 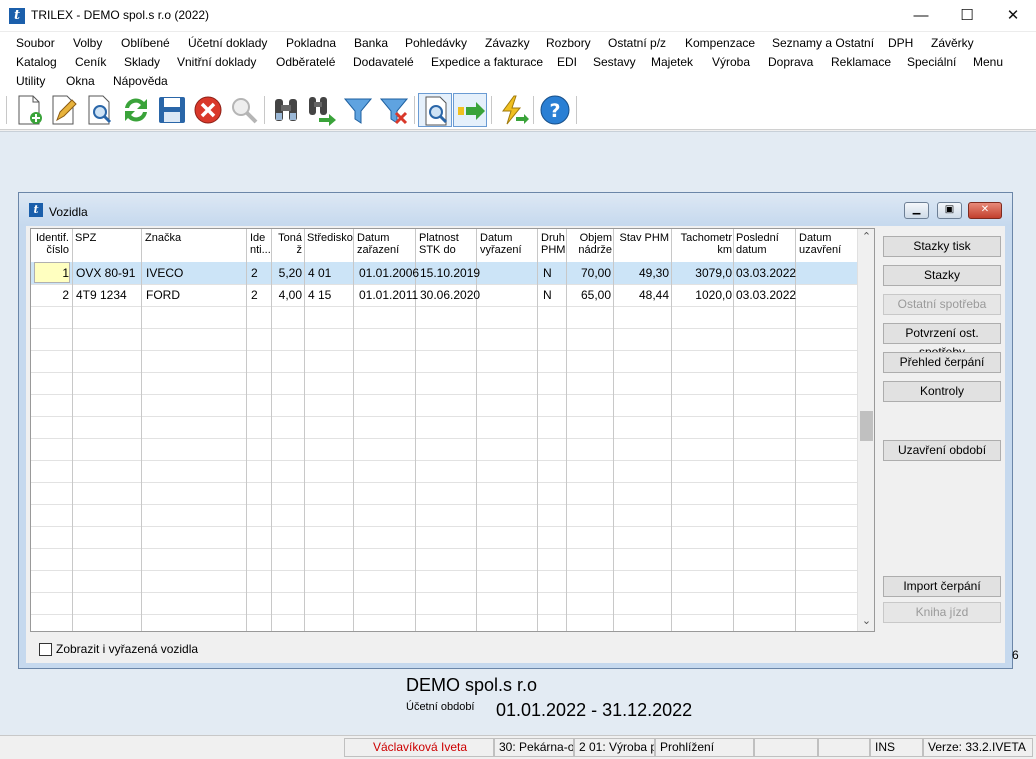 I want to click on export-arrow-icon, so click(x=470, y=110).